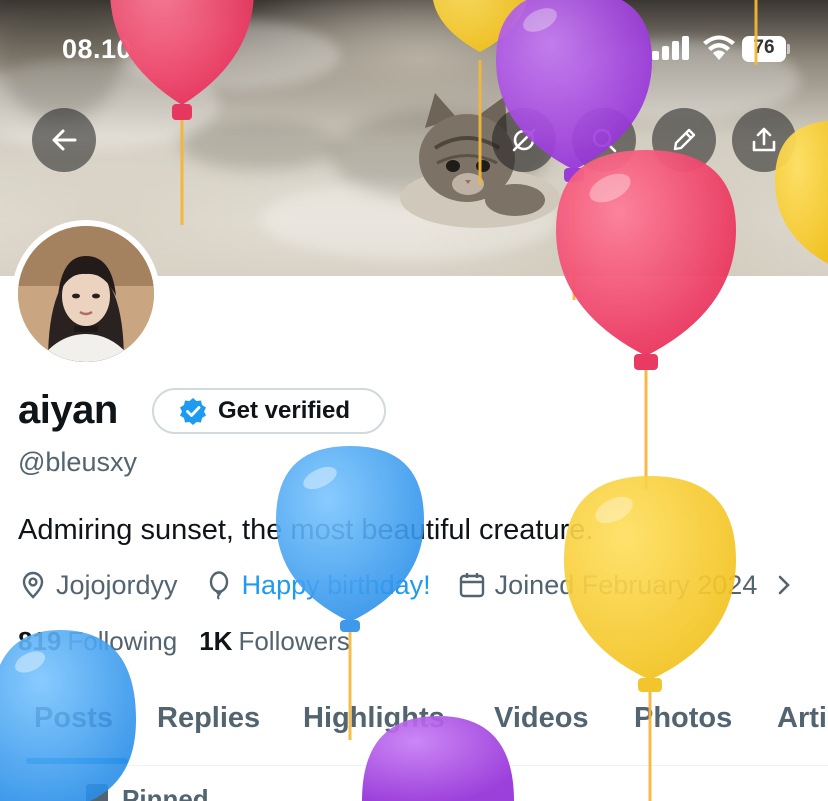  I want to click on arrow-left-icon, so click(64, 140).